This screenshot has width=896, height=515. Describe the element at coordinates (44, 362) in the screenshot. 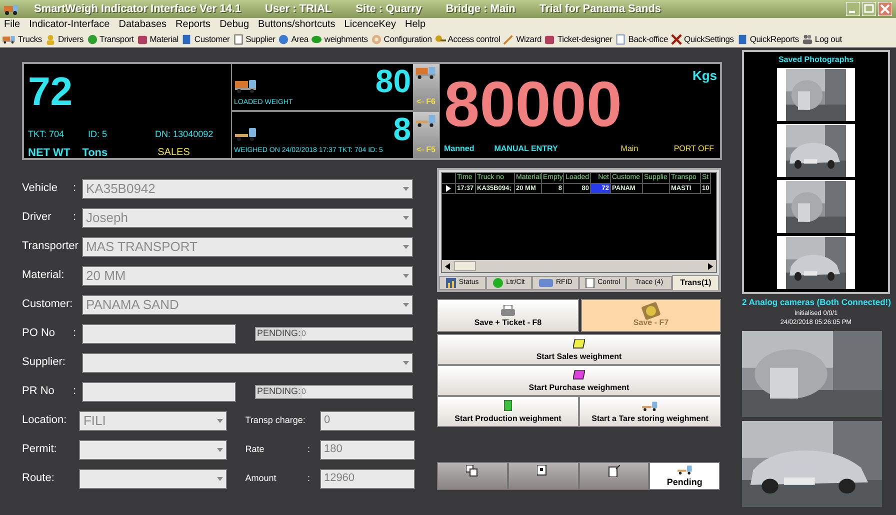

I see `field-label: Supplier:` at that location.